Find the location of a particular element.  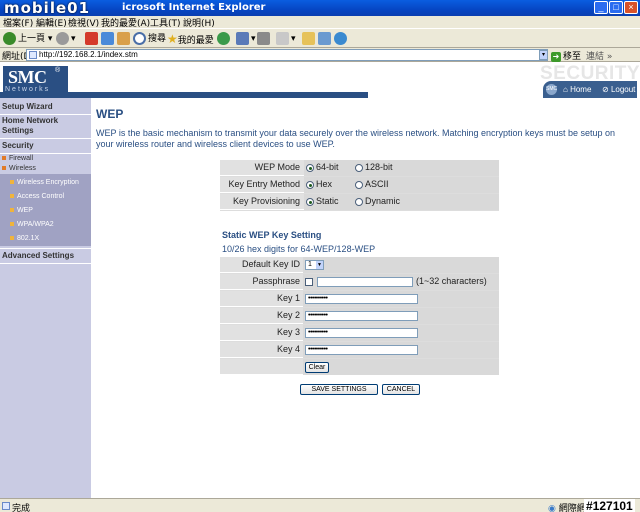

wep-mode-label: WEP Mode is located at coordinates (277, 167).